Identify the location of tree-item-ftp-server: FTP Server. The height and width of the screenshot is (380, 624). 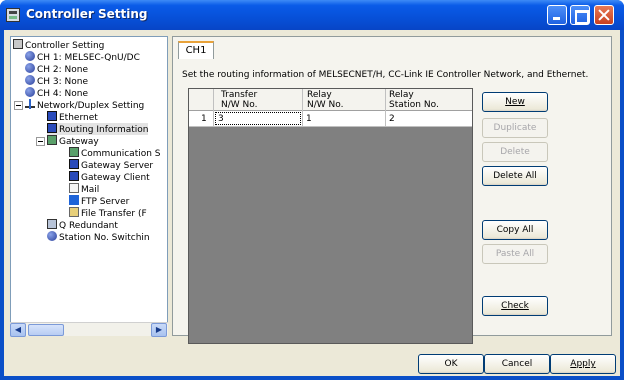
(99, 201).